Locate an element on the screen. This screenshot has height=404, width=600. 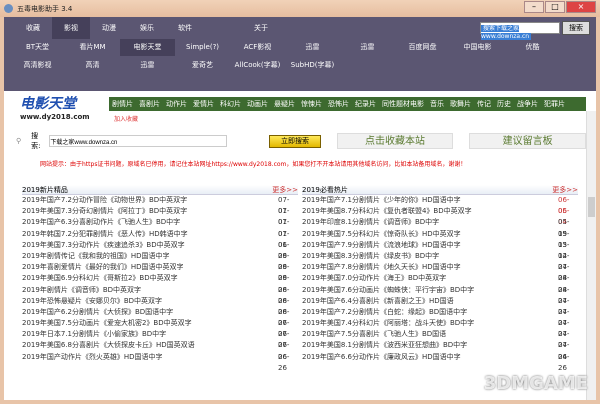
movie-title: 2019年美国7.6分动画片《蜘蛛侠：平行宇宙》BD中字 is located at coordinates (388, 290).